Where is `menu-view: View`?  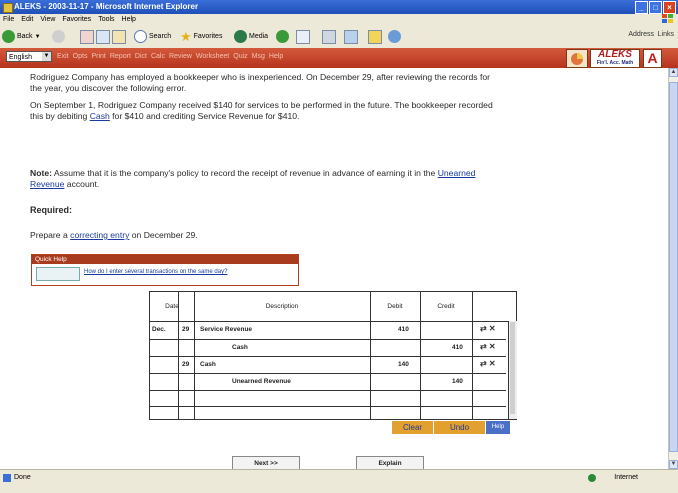 menu-view: View is located at coordinates (48, 18).